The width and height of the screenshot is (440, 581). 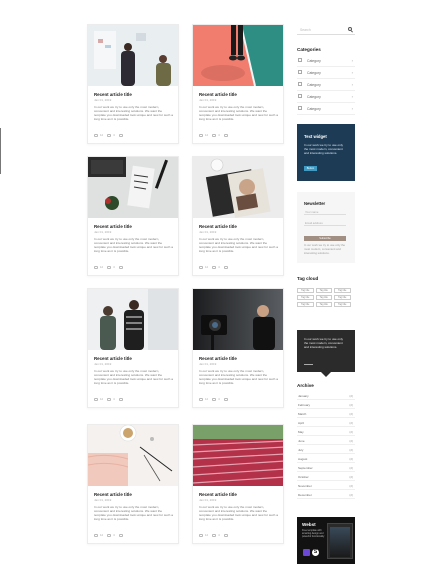 What do you see at coordinates (350, 29) in the screenshot?
I see `search-icon` at bounding box center [350, 29].